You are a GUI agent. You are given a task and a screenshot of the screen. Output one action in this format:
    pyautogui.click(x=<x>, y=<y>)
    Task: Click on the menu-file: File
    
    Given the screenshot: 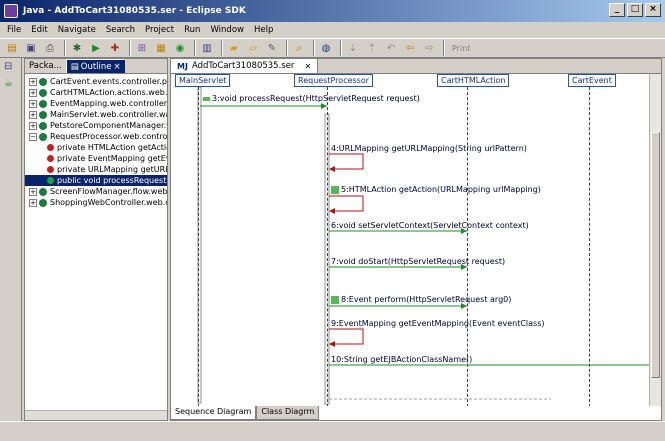 What is the action you would take?
    pyautogui.click(x=14, y=30)
    